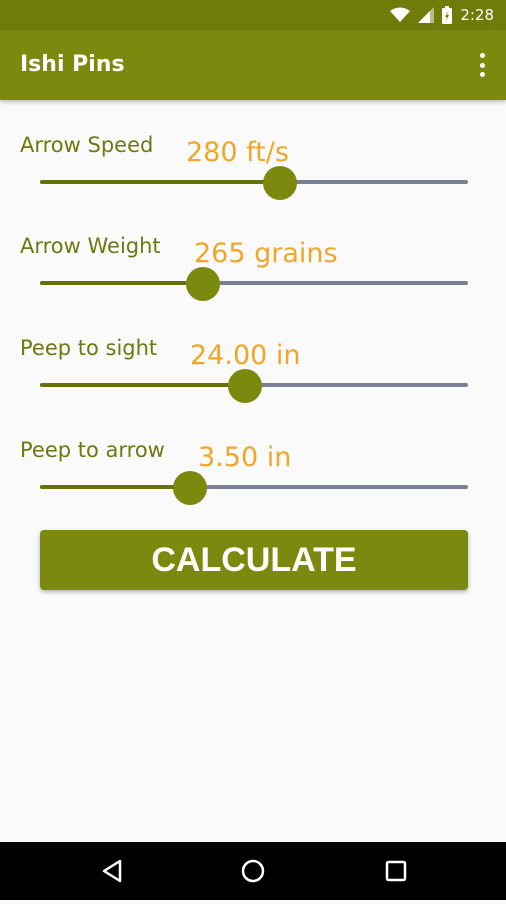 The image size is (506, 904). Describe the element at coordinates (253, 15) in the screenshot. I see `status-bar: 2:28` at that location.